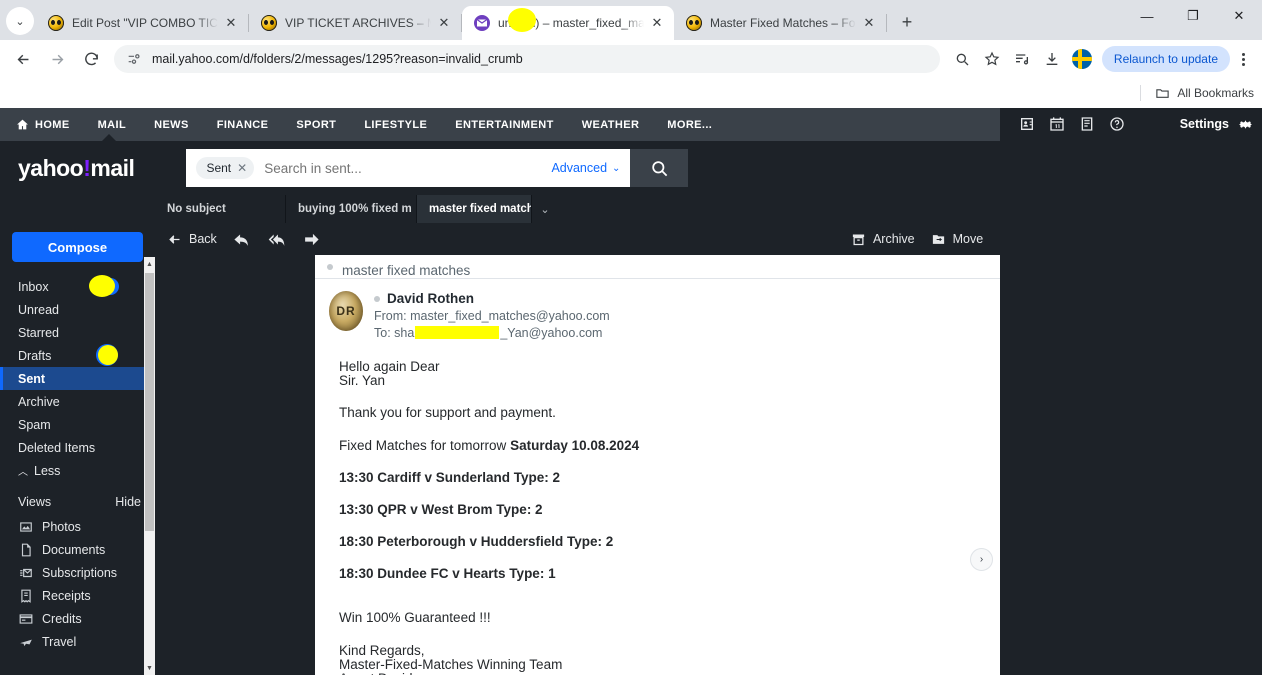 The image size is (1262, 675). What do you see at coordinates (1022, 59) in the screenshot?
I see `reading-list-icon` at bounding box center [1022, 59].